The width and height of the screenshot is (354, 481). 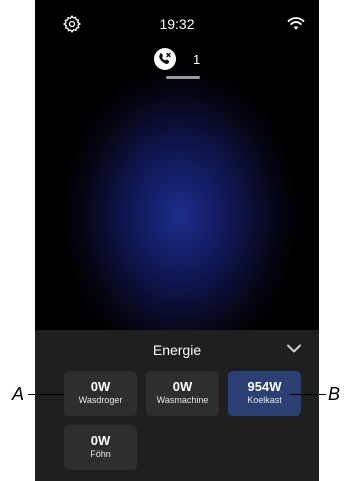 I want to click on tile-wasdroger: 0W Wasdroger, so click(x=100, y=393).